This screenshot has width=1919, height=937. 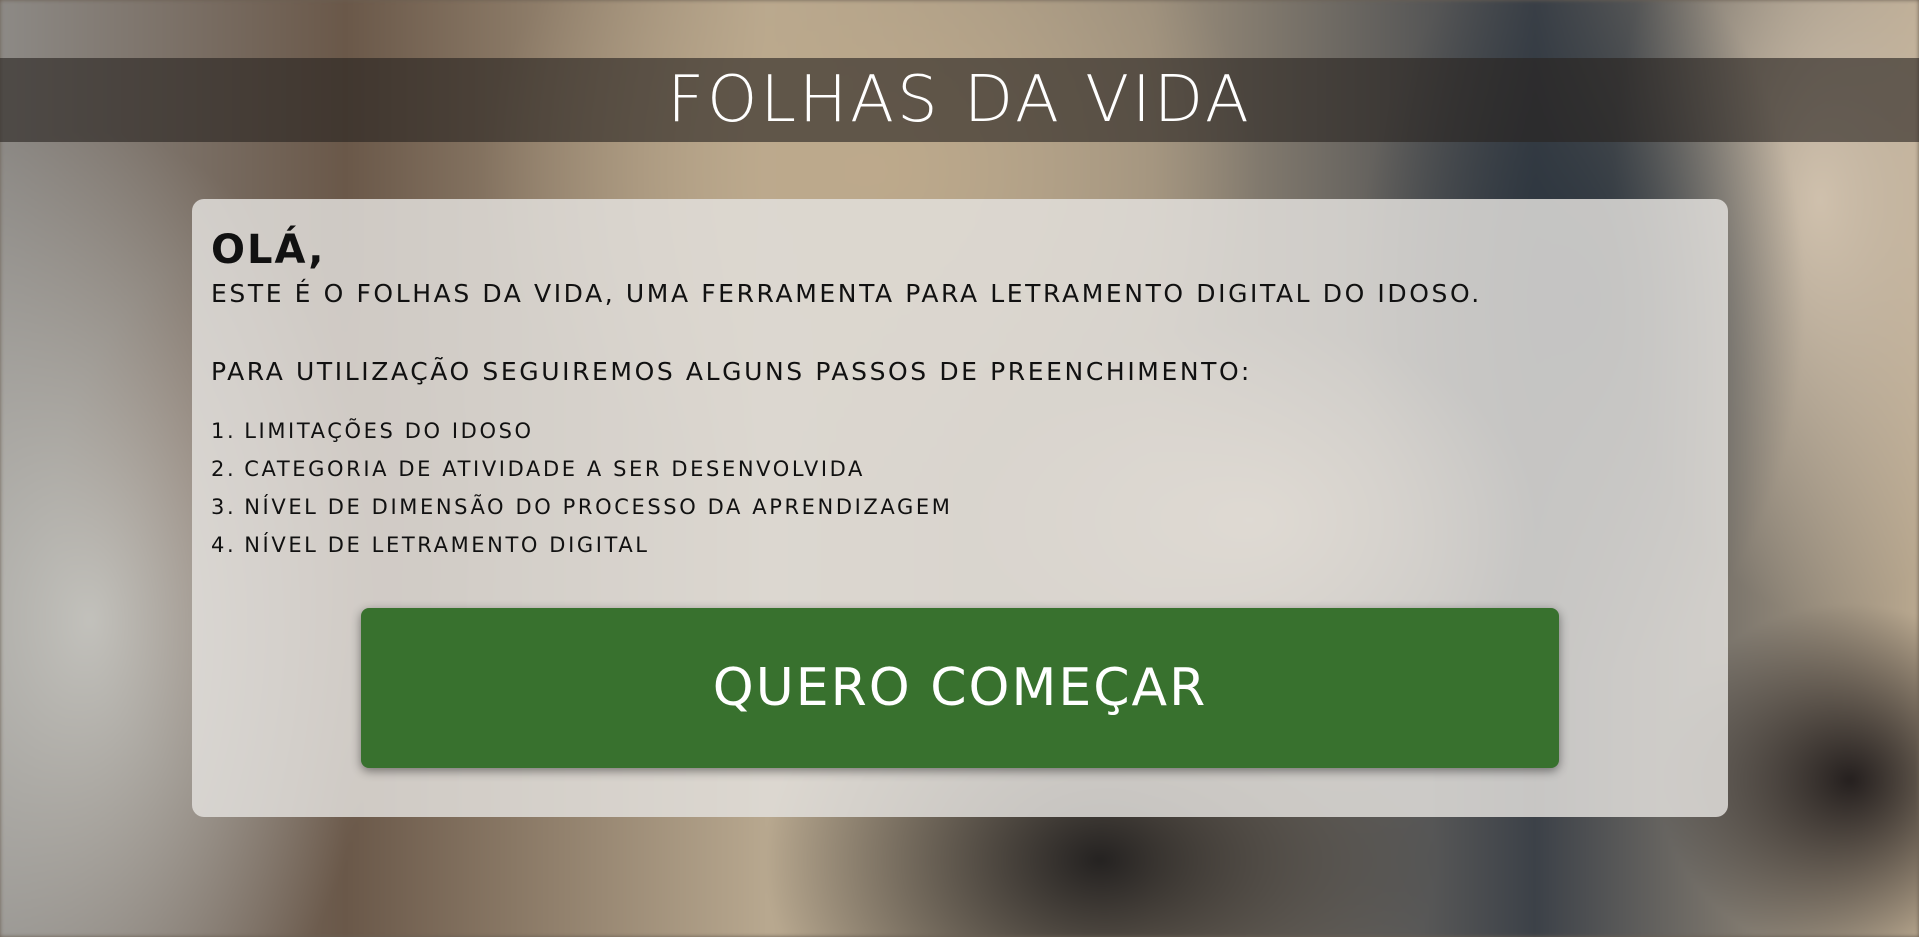 I want to click on step-label: LIMITAÇÕES DO IDOSO, so click(x=389, y=431).